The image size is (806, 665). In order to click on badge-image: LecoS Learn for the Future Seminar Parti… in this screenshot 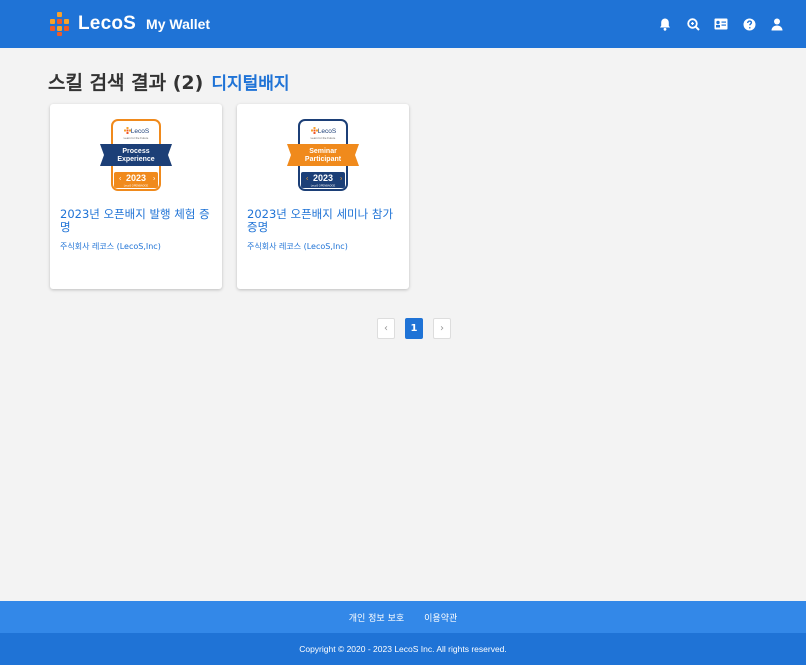, I will do `click(323, 156)`.